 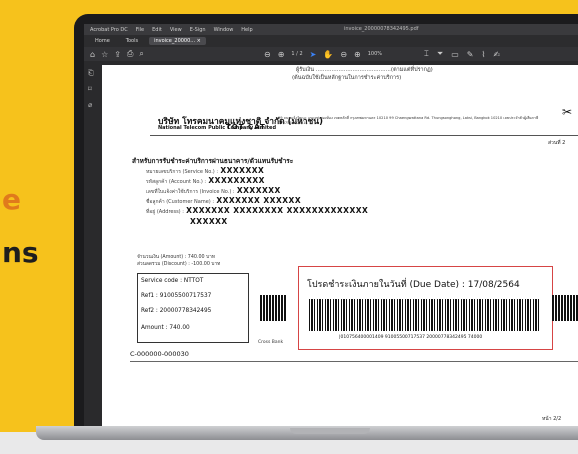 I want to click on sign-icon: ✍, so click(x=496, y=54).